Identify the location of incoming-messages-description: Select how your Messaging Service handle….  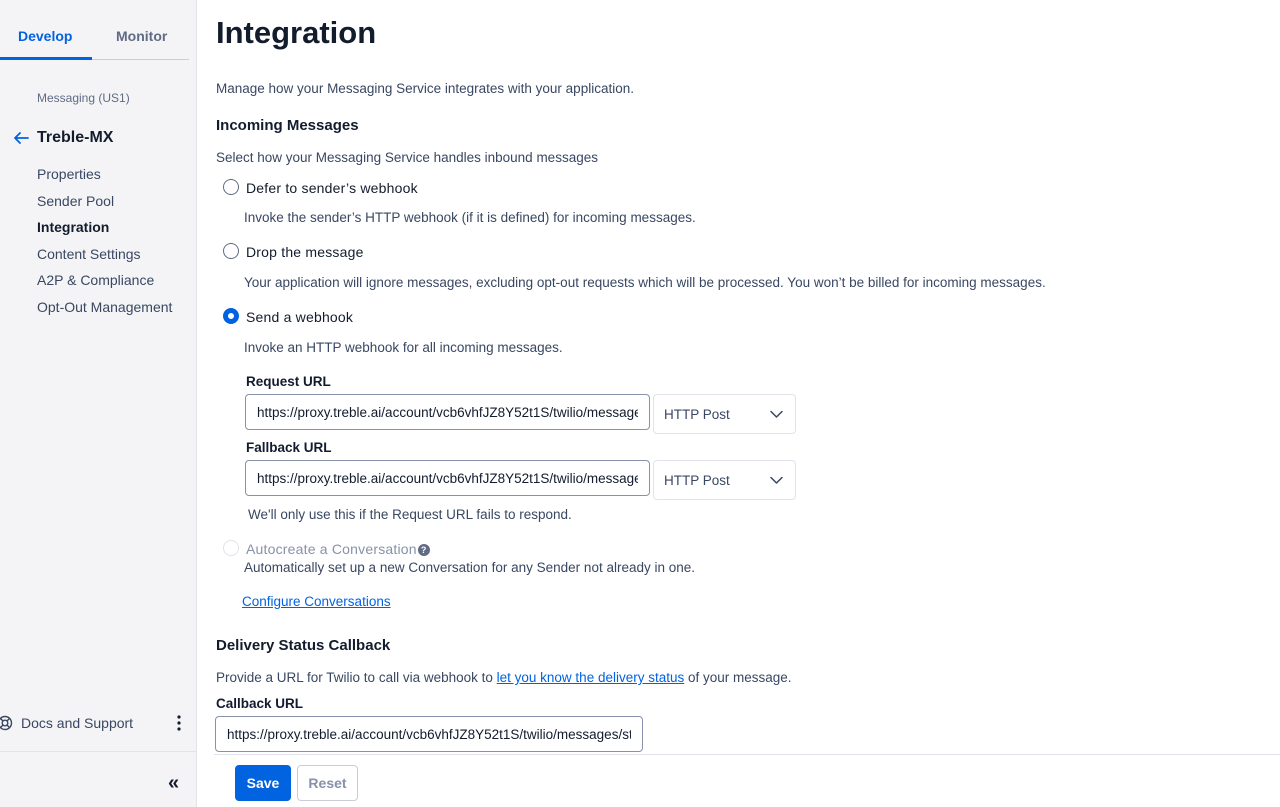
(407, 157).